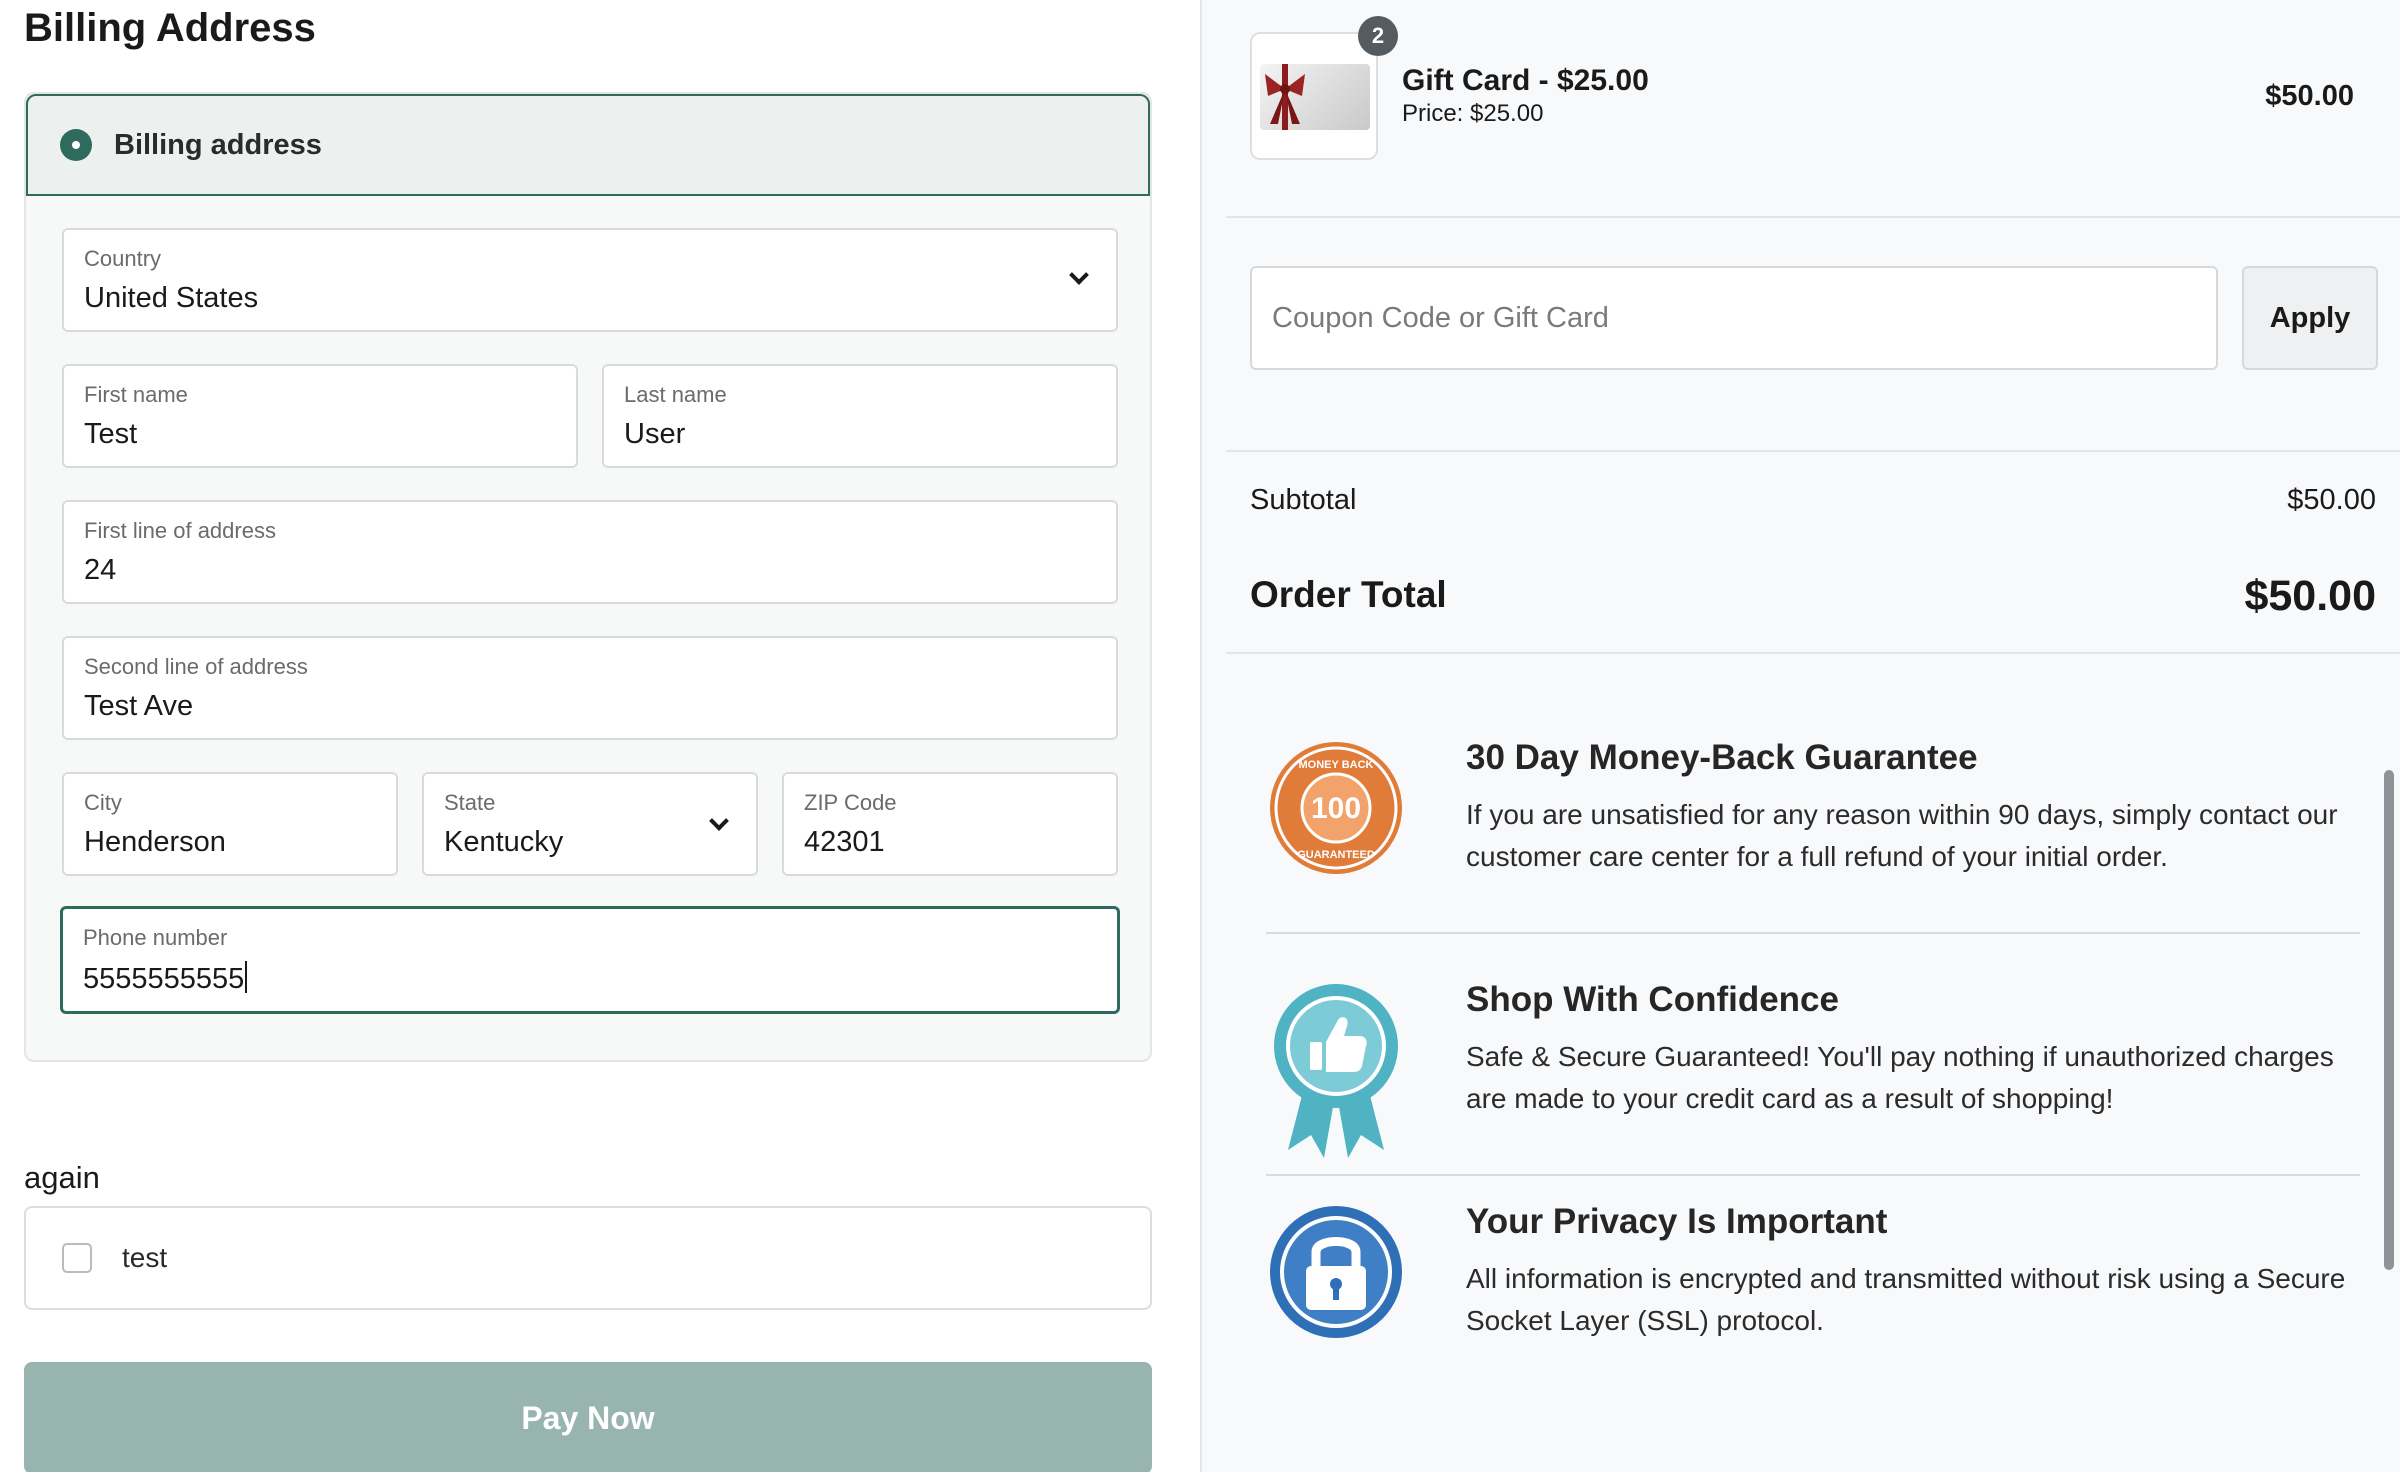 Image resolution: width=2400 pixels, height=1472 pixels. I want to click on coupon-input: Coupon Code or Gift Card, so click(1734, 318).